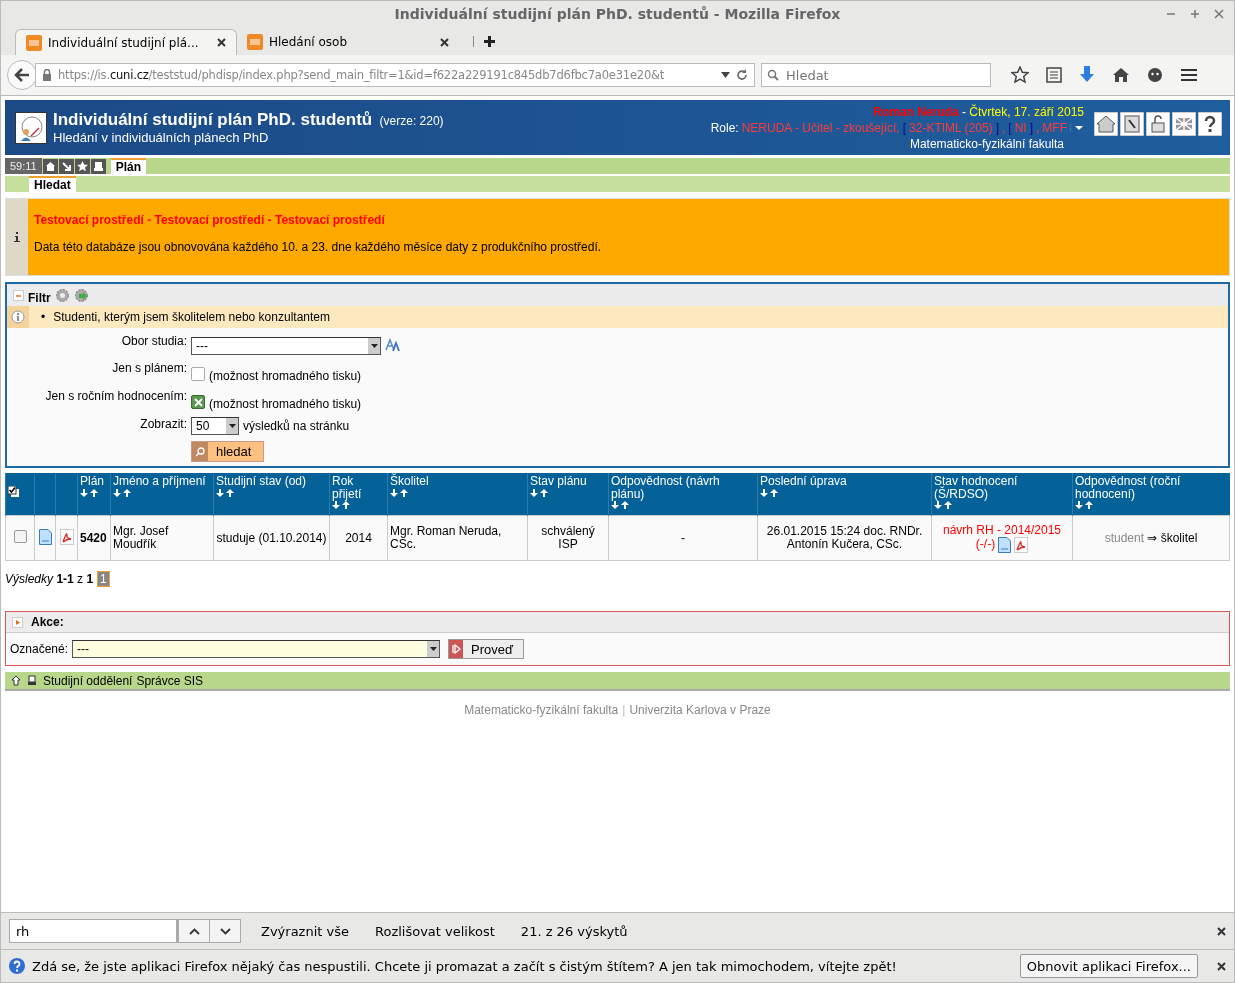 This screenshot has height=983, width=1235. What do you see at coordinates (39, 649) in the screenshot?
I see `field-label: Označené:` at bounding box center [39, 649].